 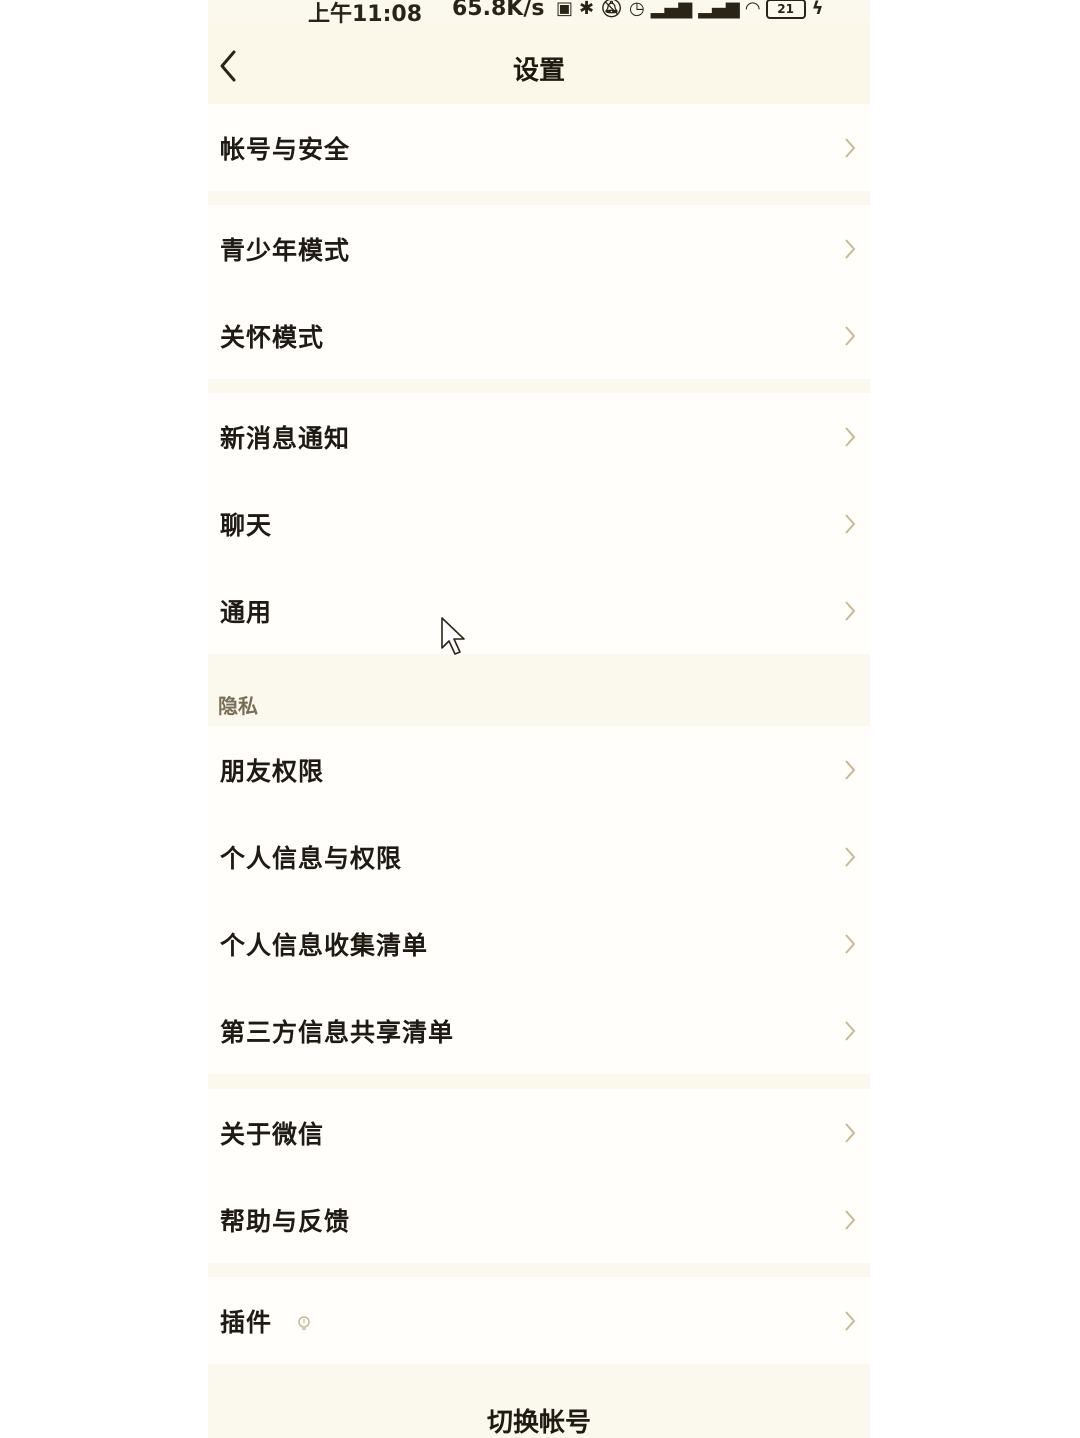 I want to click on settings-item-label: 关于微信, so click(x=272, y=1134).